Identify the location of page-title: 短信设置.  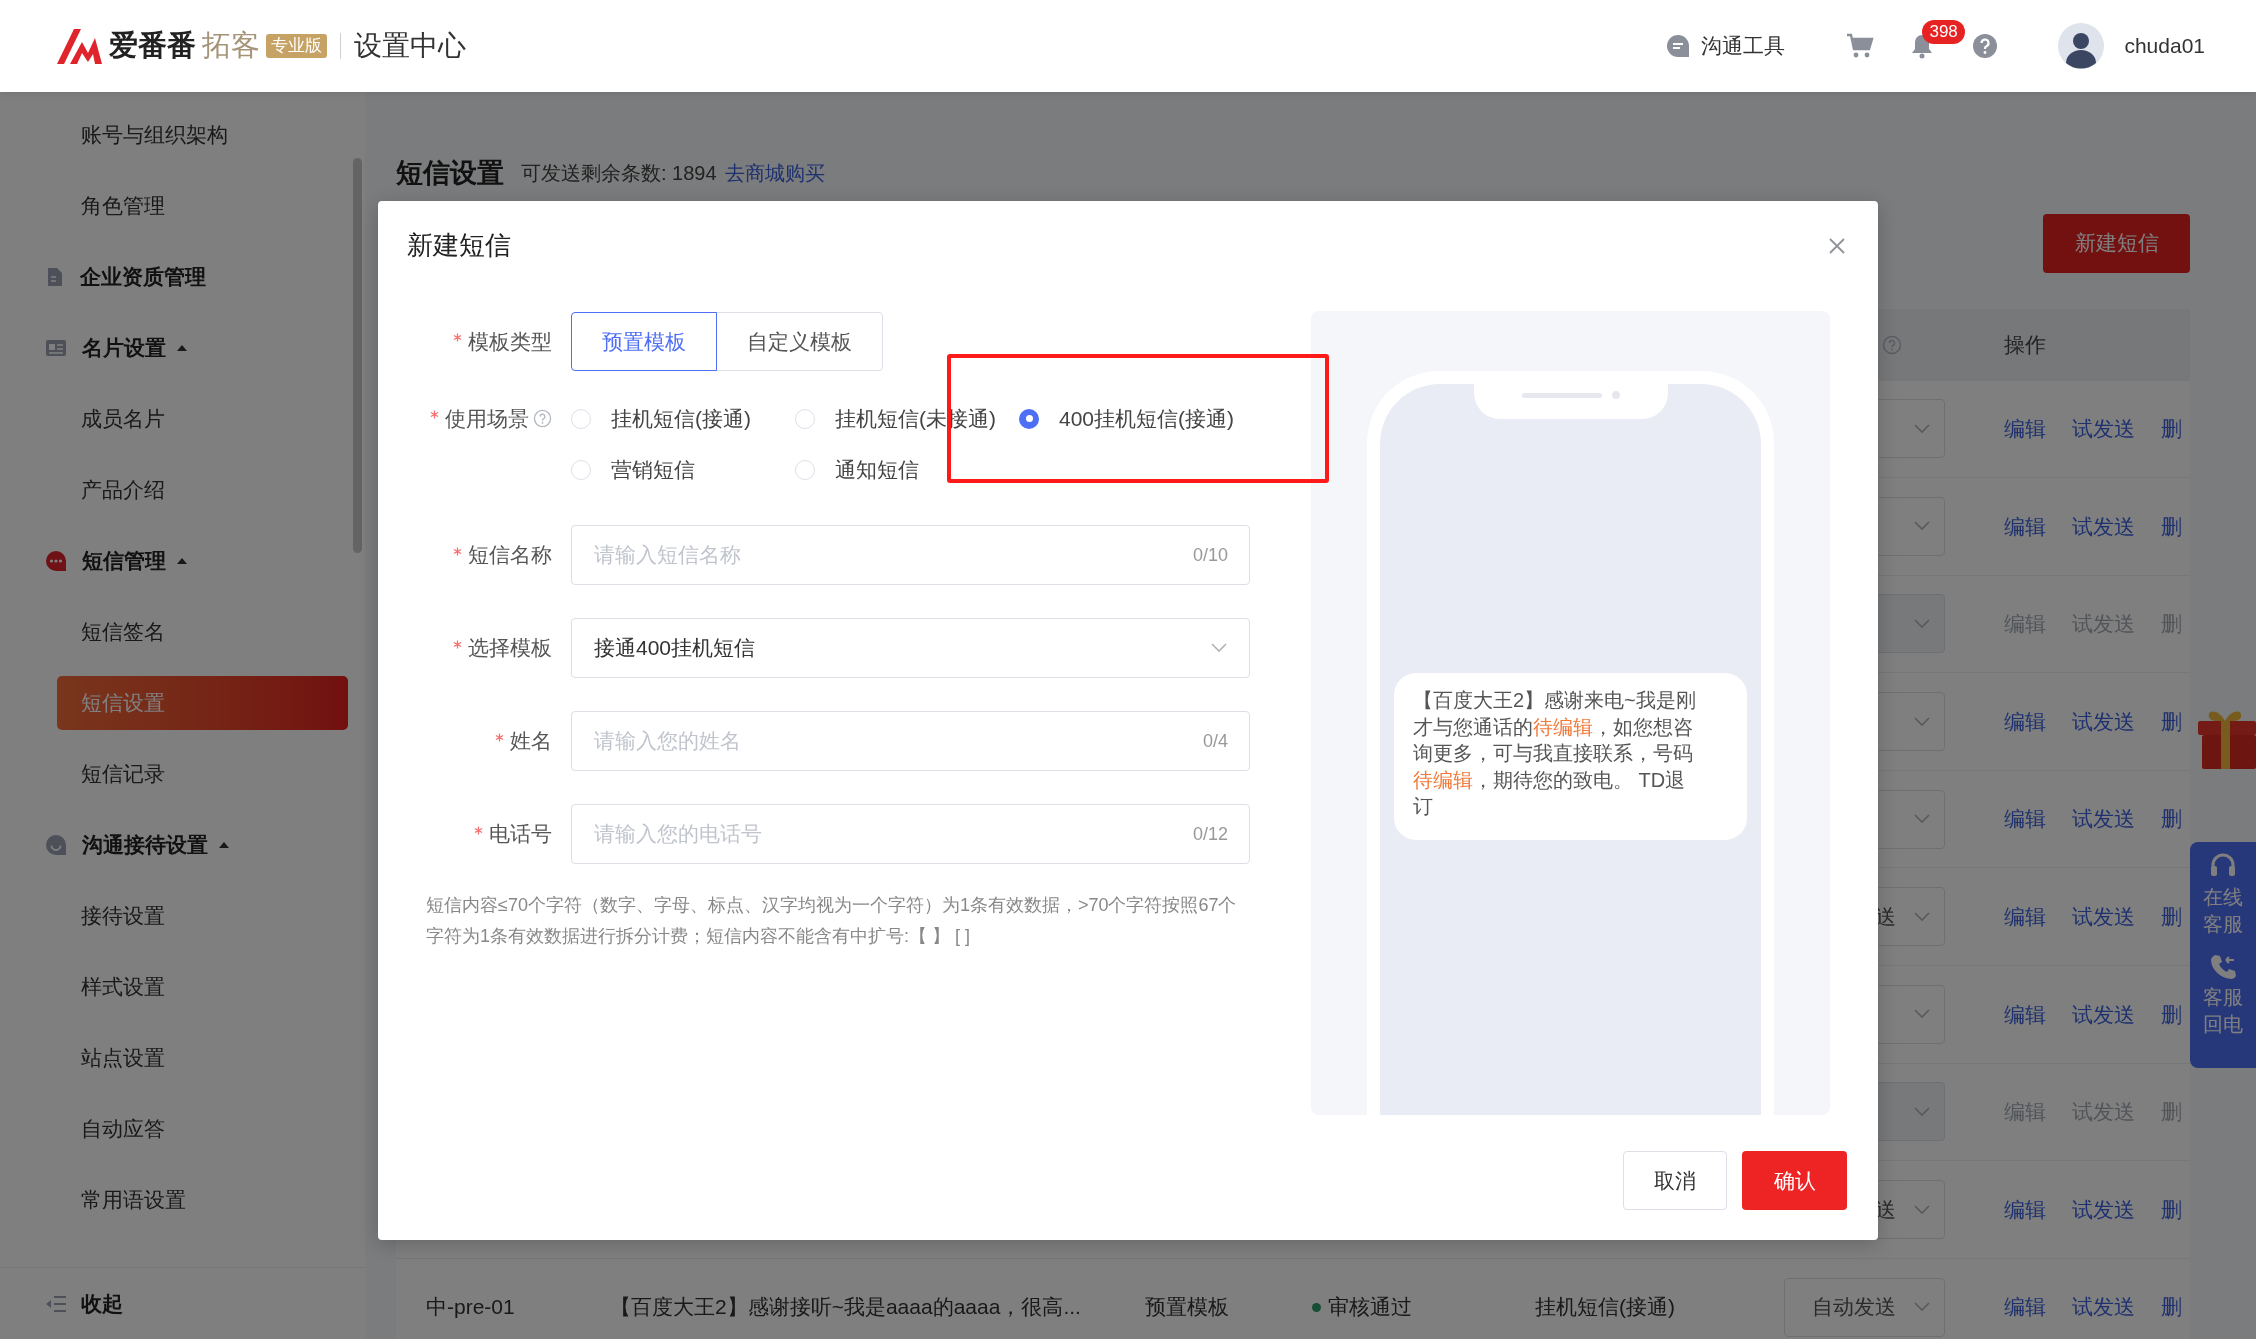
(450, 173).